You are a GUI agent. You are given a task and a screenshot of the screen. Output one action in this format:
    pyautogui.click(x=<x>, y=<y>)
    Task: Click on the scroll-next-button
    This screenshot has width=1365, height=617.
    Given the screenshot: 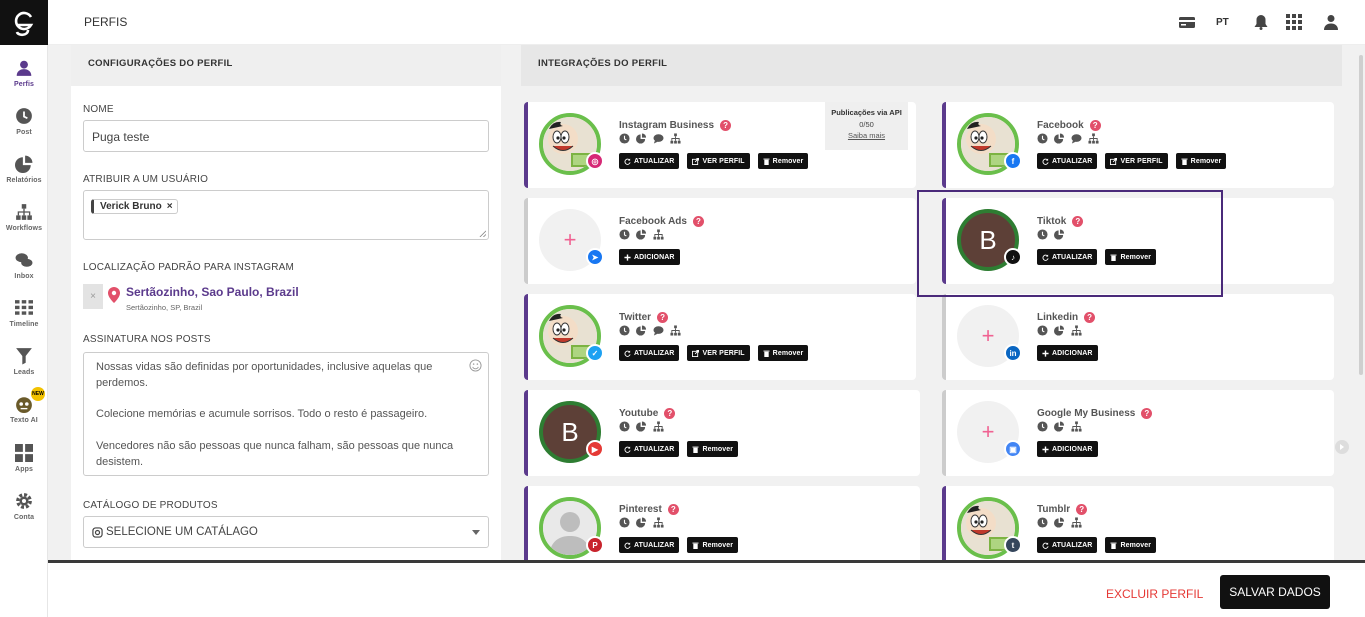 What is the action you would take?
    pyautogui.click(x=1342, y=447)
    